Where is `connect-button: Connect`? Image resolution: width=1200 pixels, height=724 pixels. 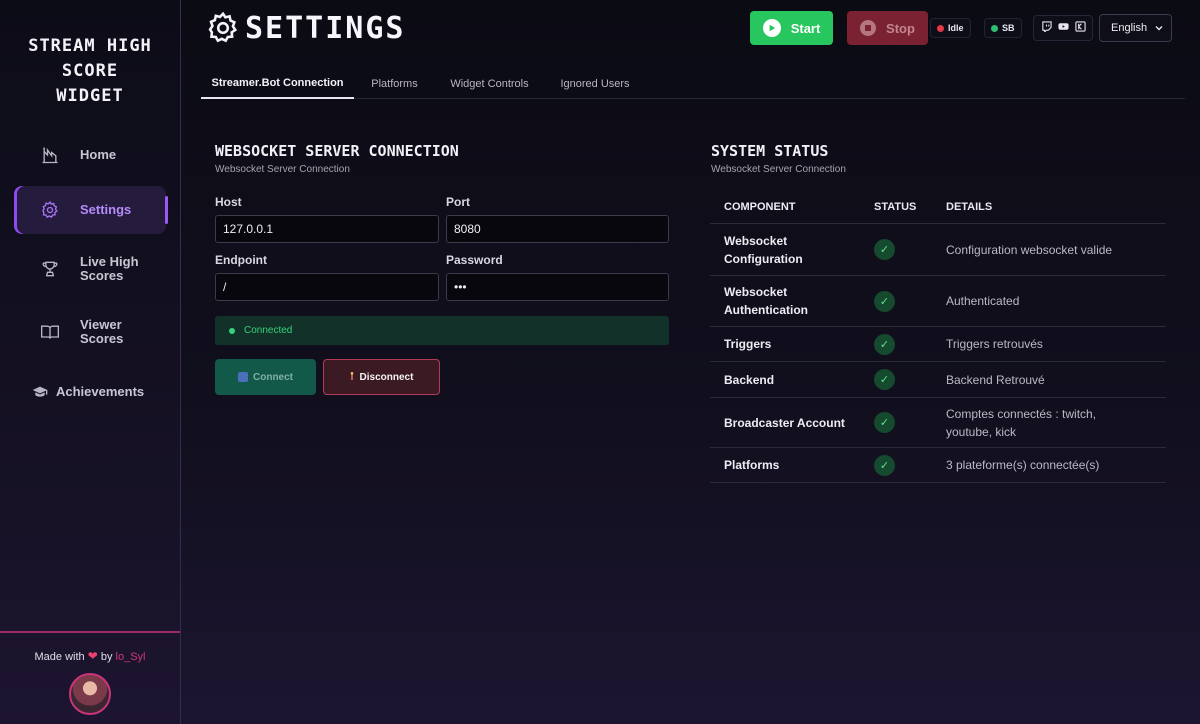
connect-button: Connect is located at coordinates (265, 377).